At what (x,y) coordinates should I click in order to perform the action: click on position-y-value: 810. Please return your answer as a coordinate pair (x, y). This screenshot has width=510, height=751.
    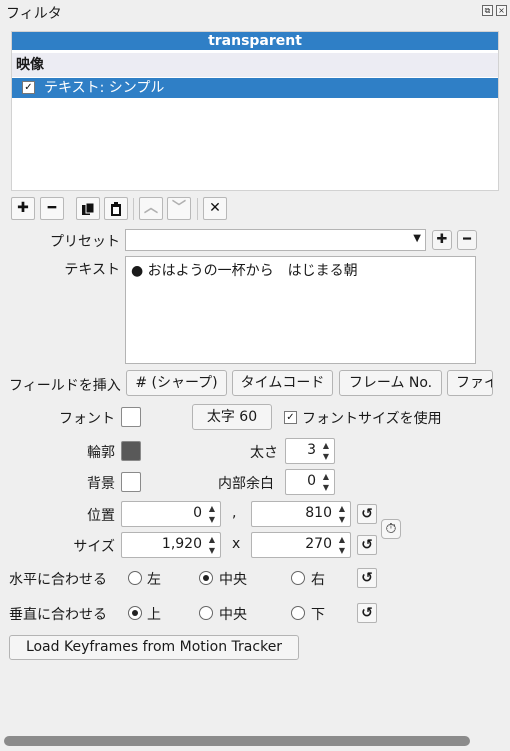
    Looking at the image, I should click on (318, 513).